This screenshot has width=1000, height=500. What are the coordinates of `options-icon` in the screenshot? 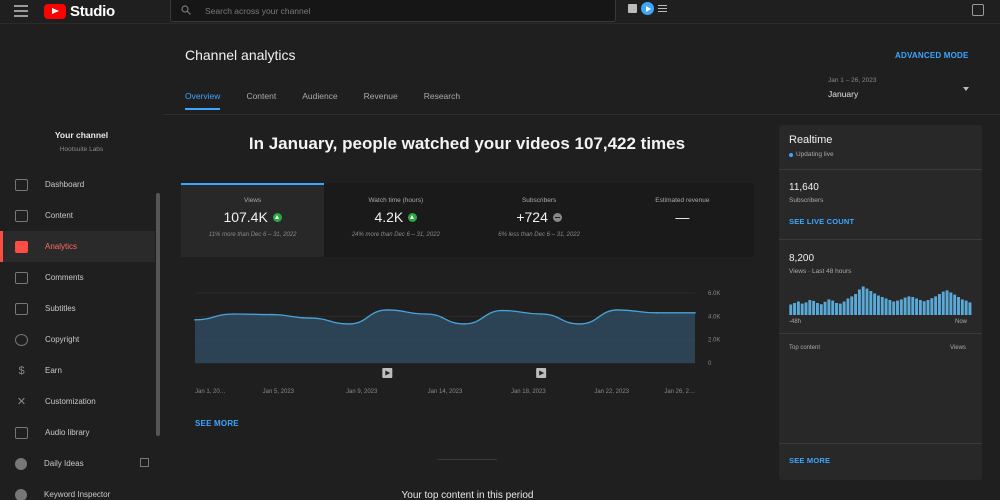 It's located at (662, 8).